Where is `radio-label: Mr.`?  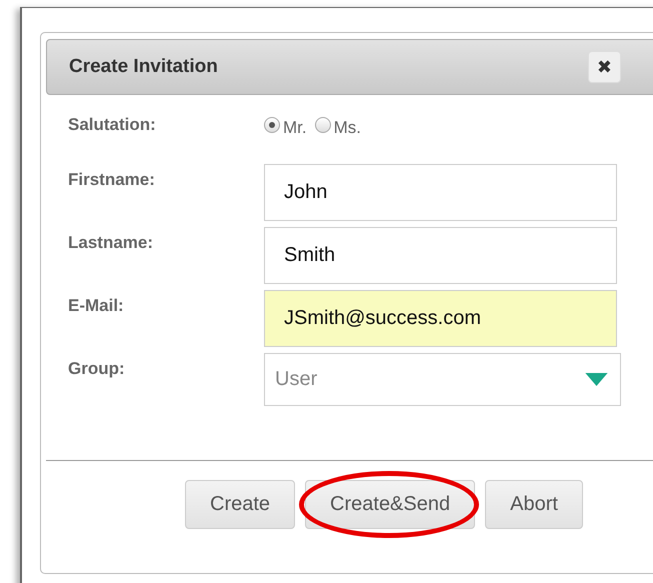 radio-label: Mr. is located at coordinates (295, 128).